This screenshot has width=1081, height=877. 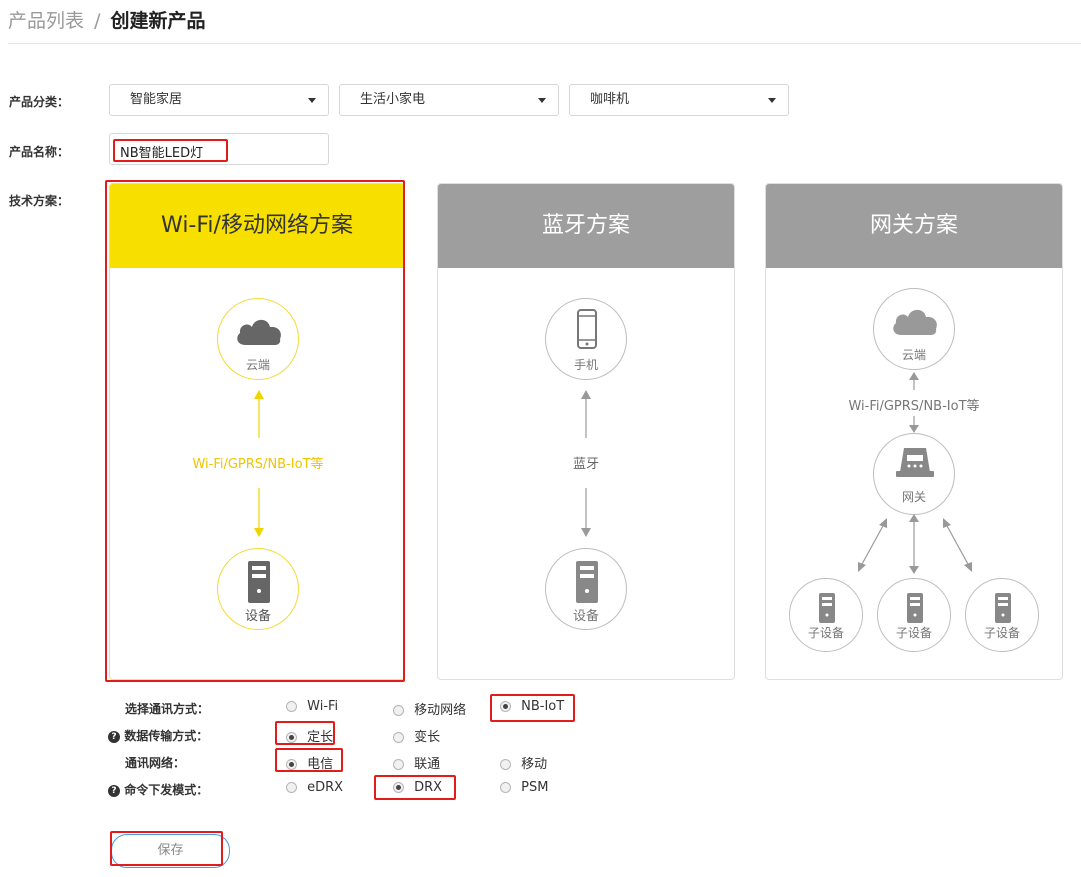 What do you see at coordinates (532, 708) in the screenshot?
I see `nb-iot-highlight` at bounding box center [532, 708].